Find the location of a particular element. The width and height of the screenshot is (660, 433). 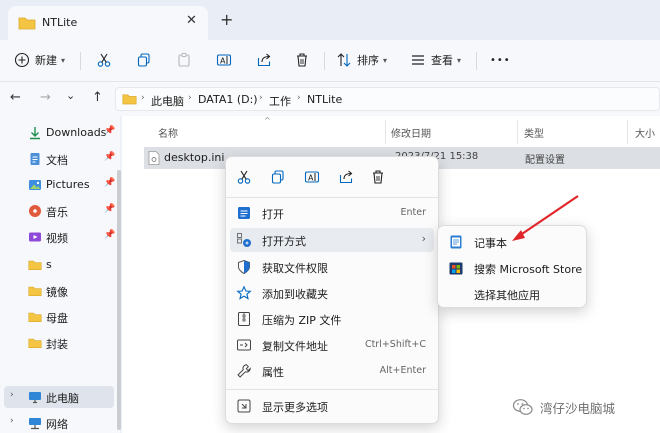

cut-button is located at coordinates (104, 60).